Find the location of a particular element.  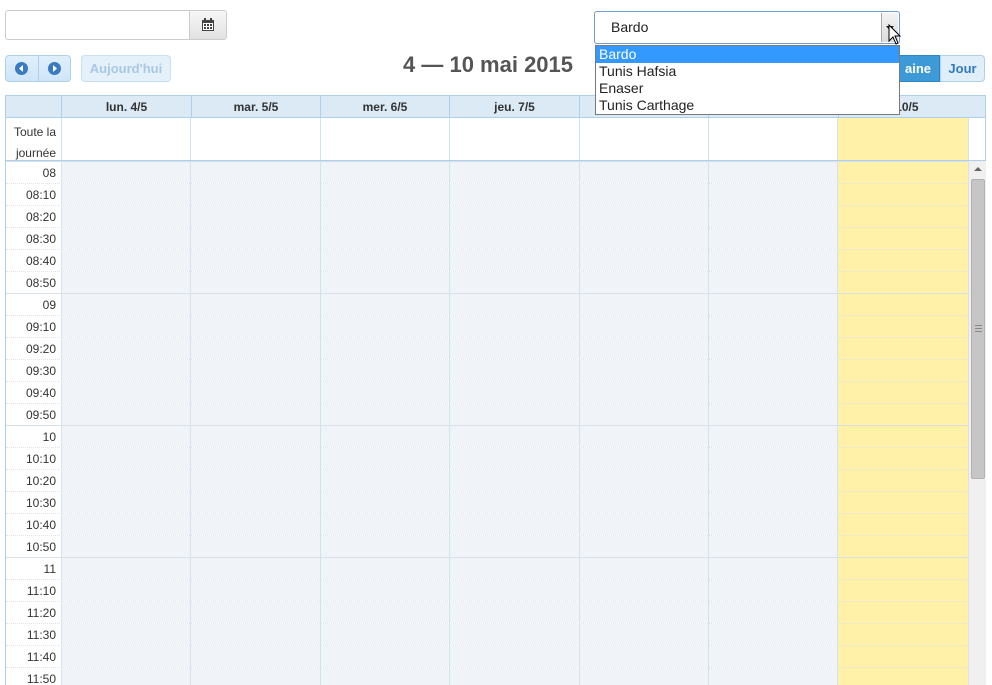

time-slot-row: 09:50 is located at coordinates (487, 414).